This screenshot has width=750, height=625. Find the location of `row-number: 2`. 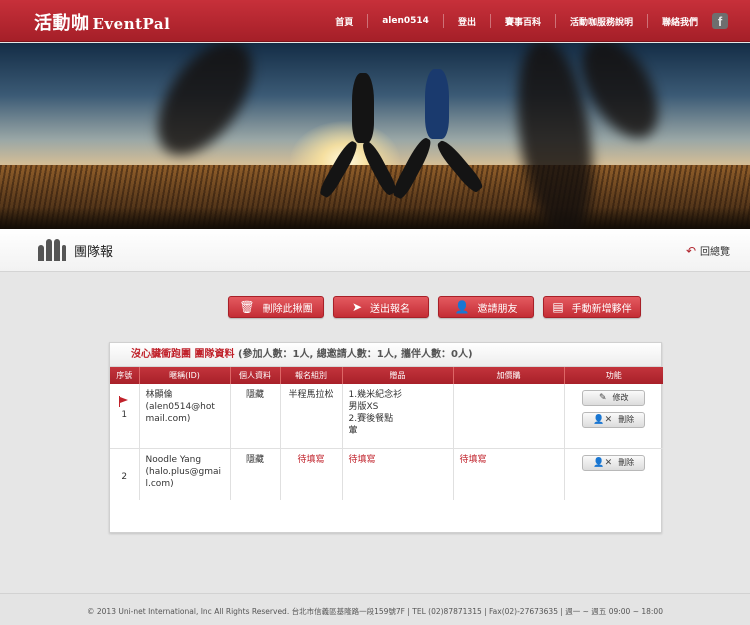

row-number: 2 is located at coordinates (124, 476).